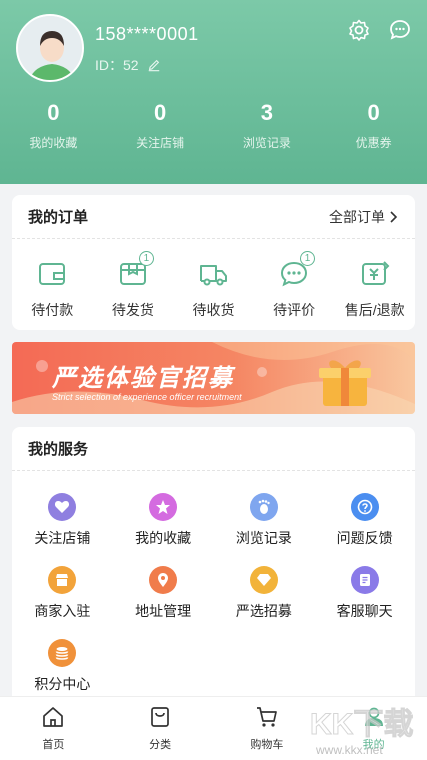 Image resolution: width=427 pixels, height=760 pixels. I want to click on chat-icon, so click(364, 580).